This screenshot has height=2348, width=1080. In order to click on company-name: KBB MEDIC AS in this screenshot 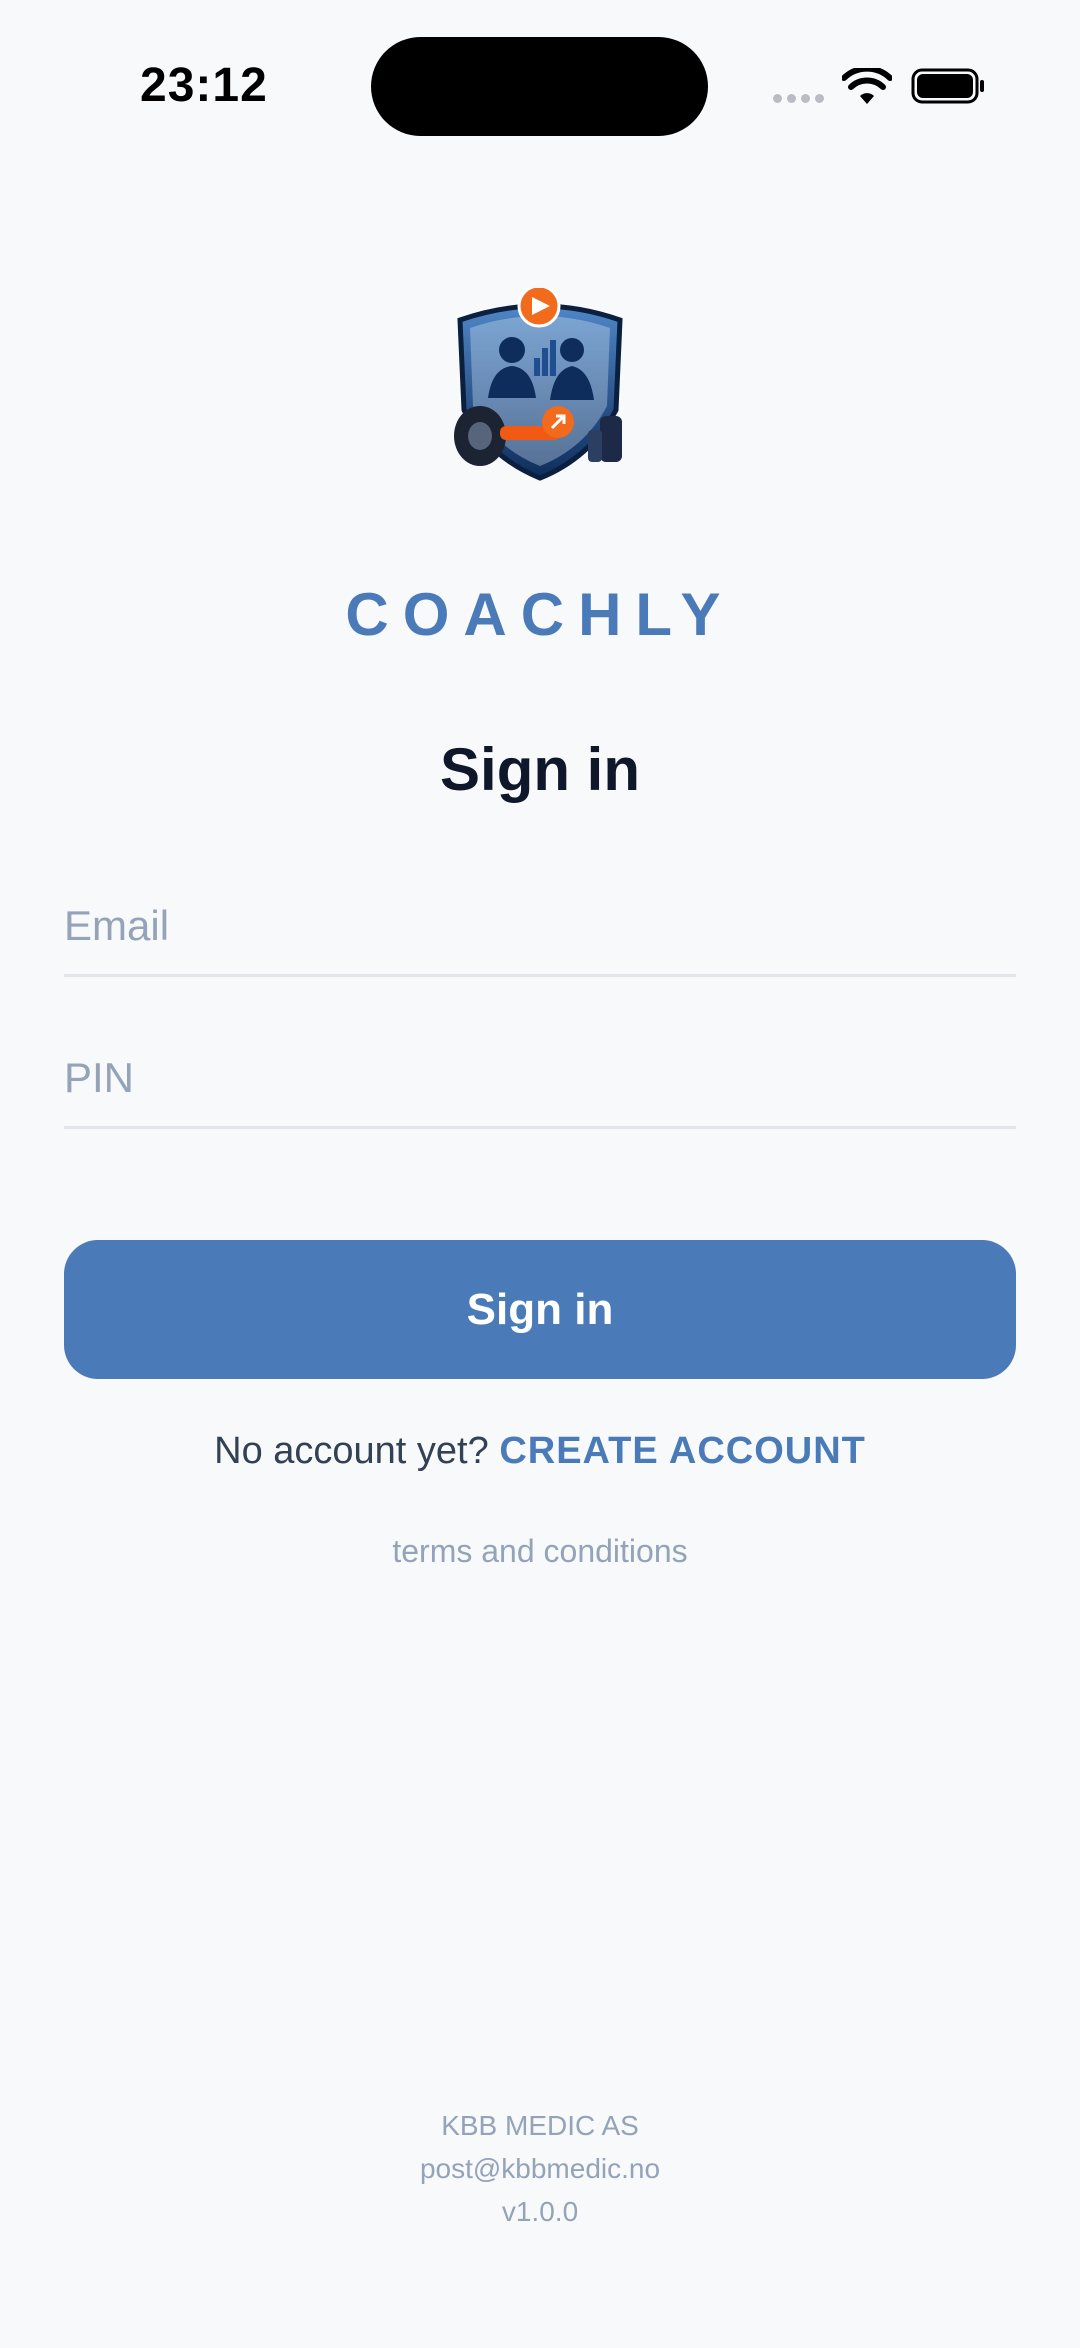, I will do `click(540, 2125)`.